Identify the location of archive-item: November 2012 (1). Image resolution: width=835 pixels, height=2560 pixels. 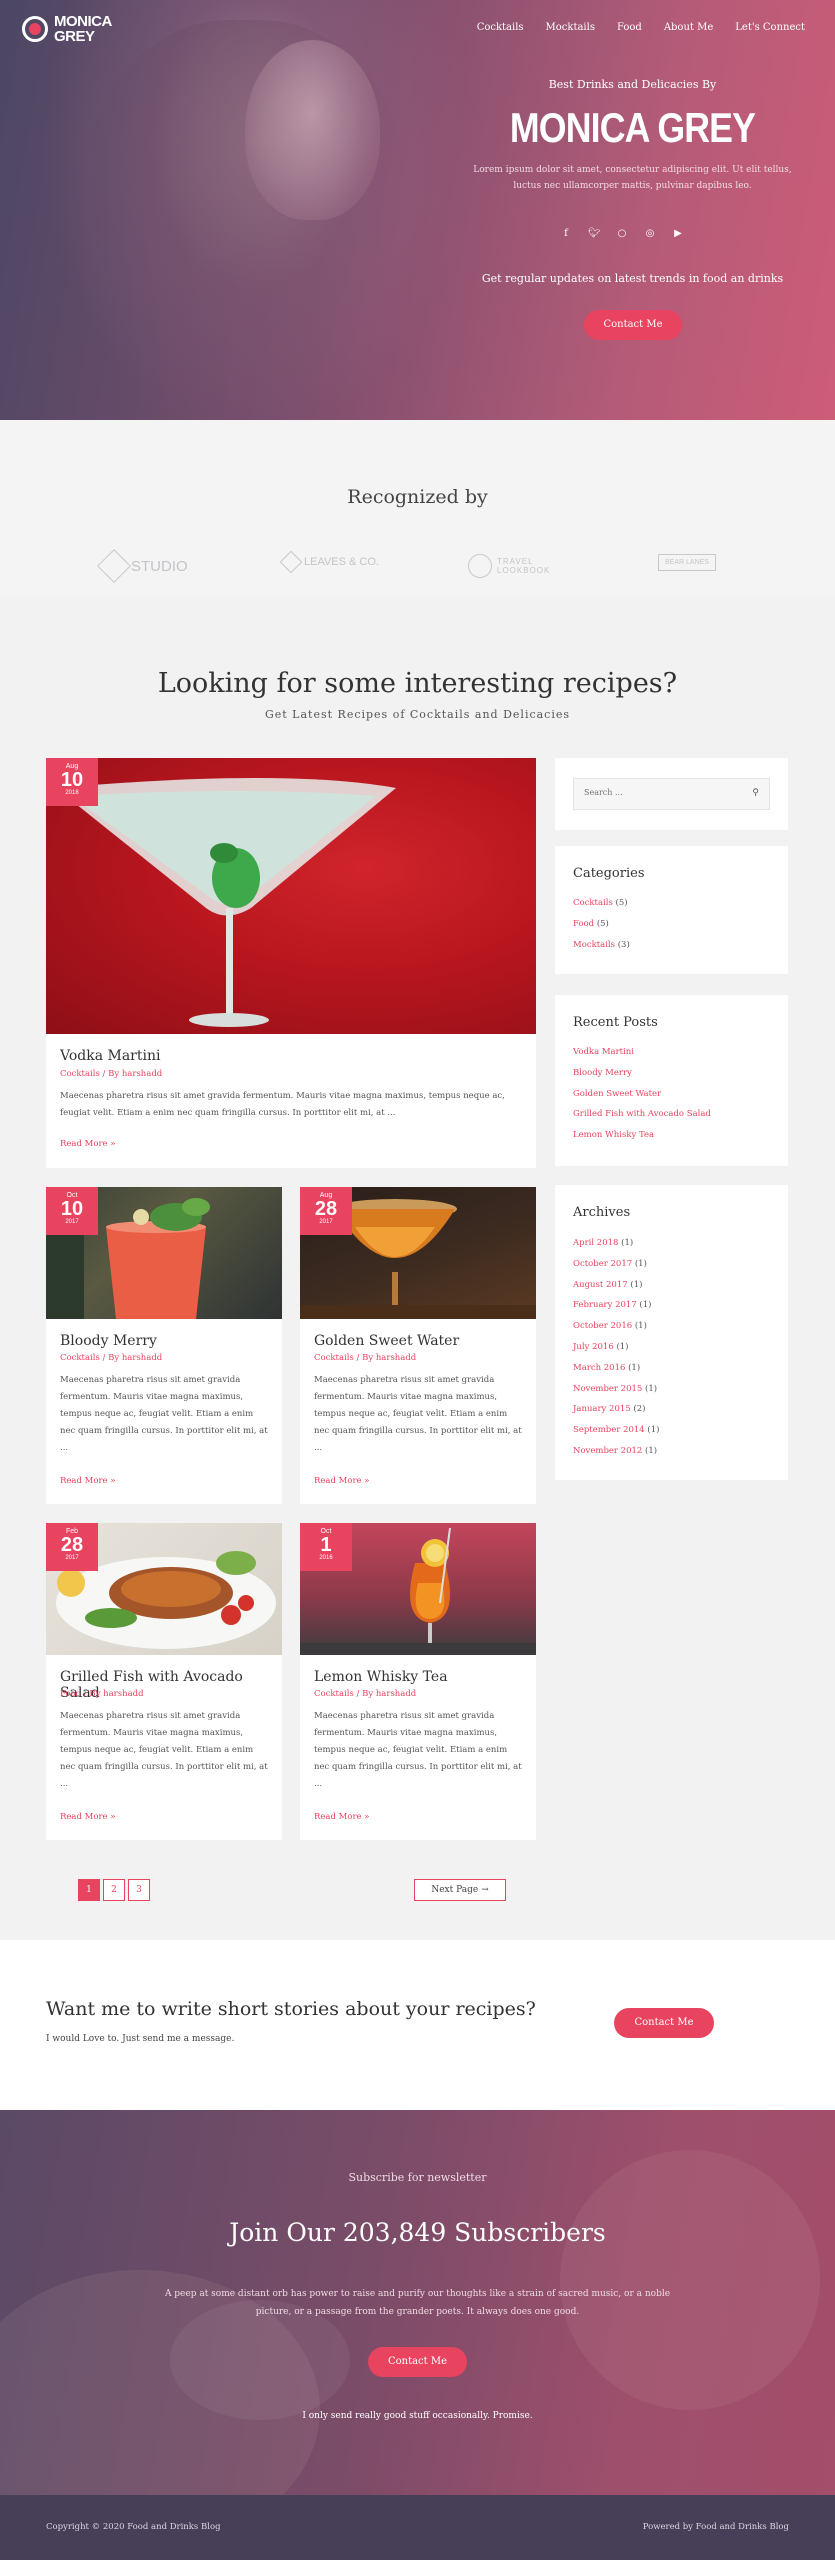
(615, 1450).